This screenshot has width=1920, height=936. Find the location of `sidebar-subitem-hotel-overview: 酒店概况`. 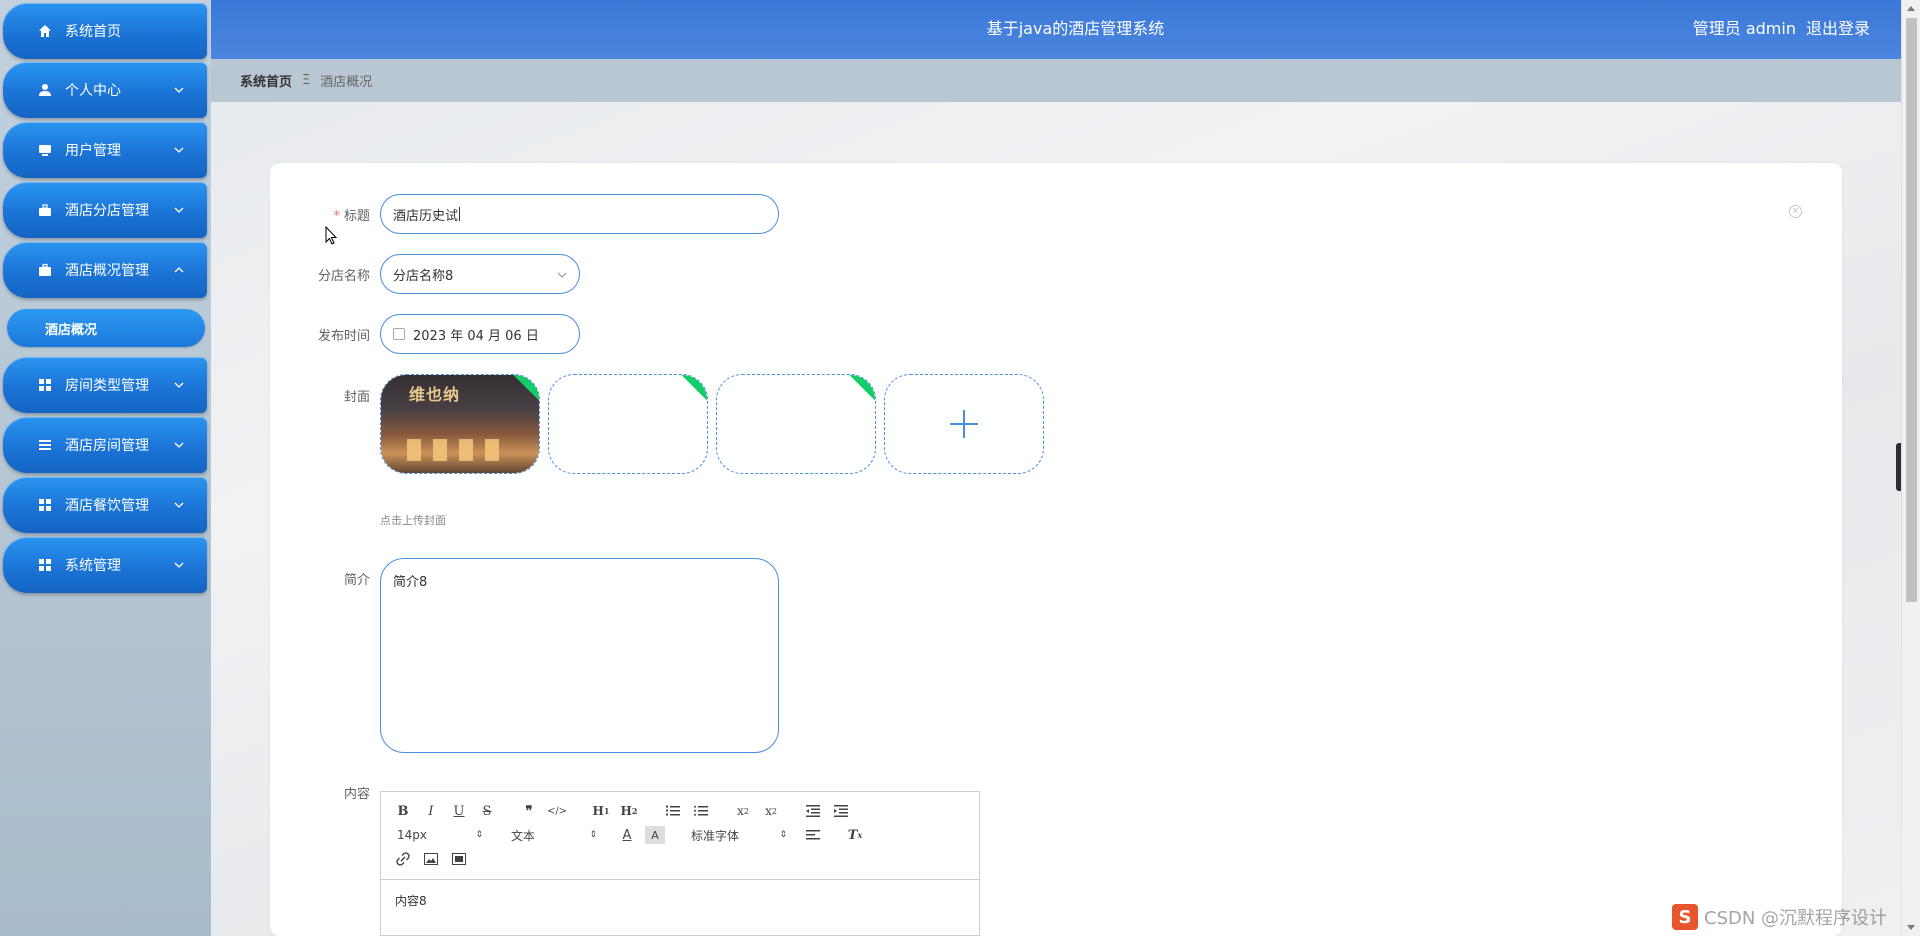

sidebar-subitem-hotel-overview: 酒店概况 is located at coordinates (106, 328).